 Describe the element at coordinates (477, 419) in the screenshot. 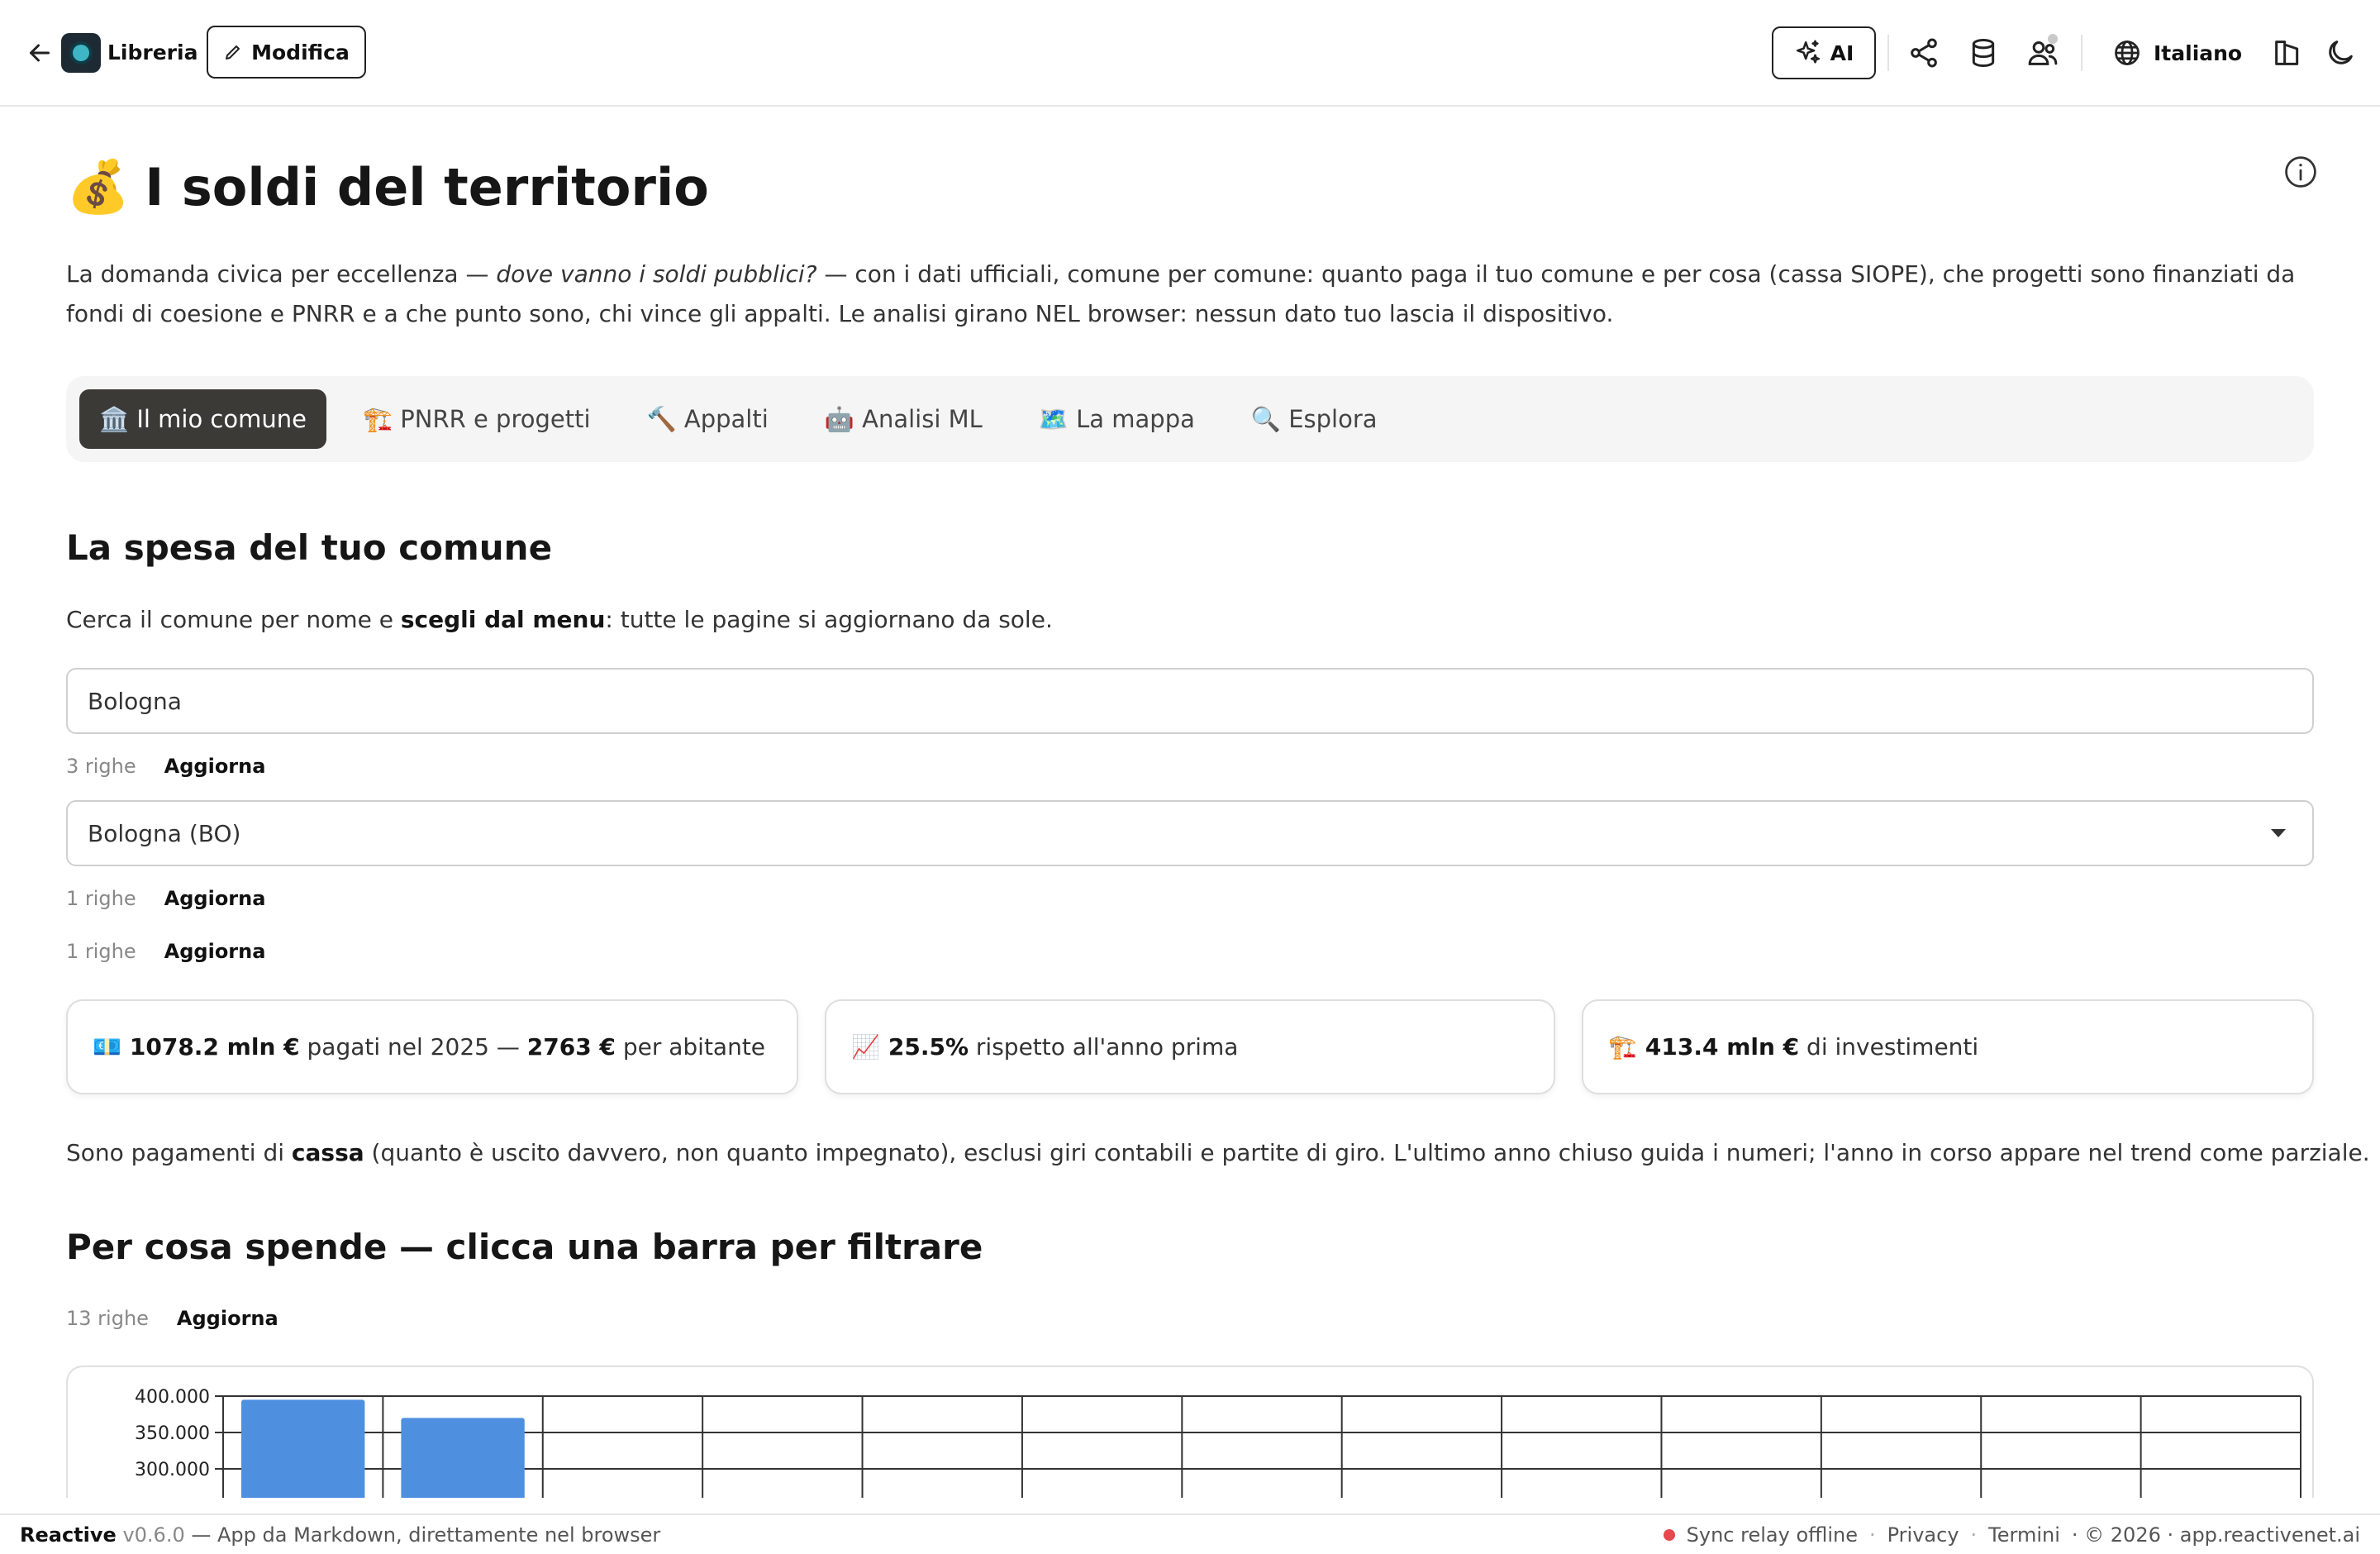

I see `tab-pnrr-e-progetti: 🏗️ PNRR e progetti` at that location.